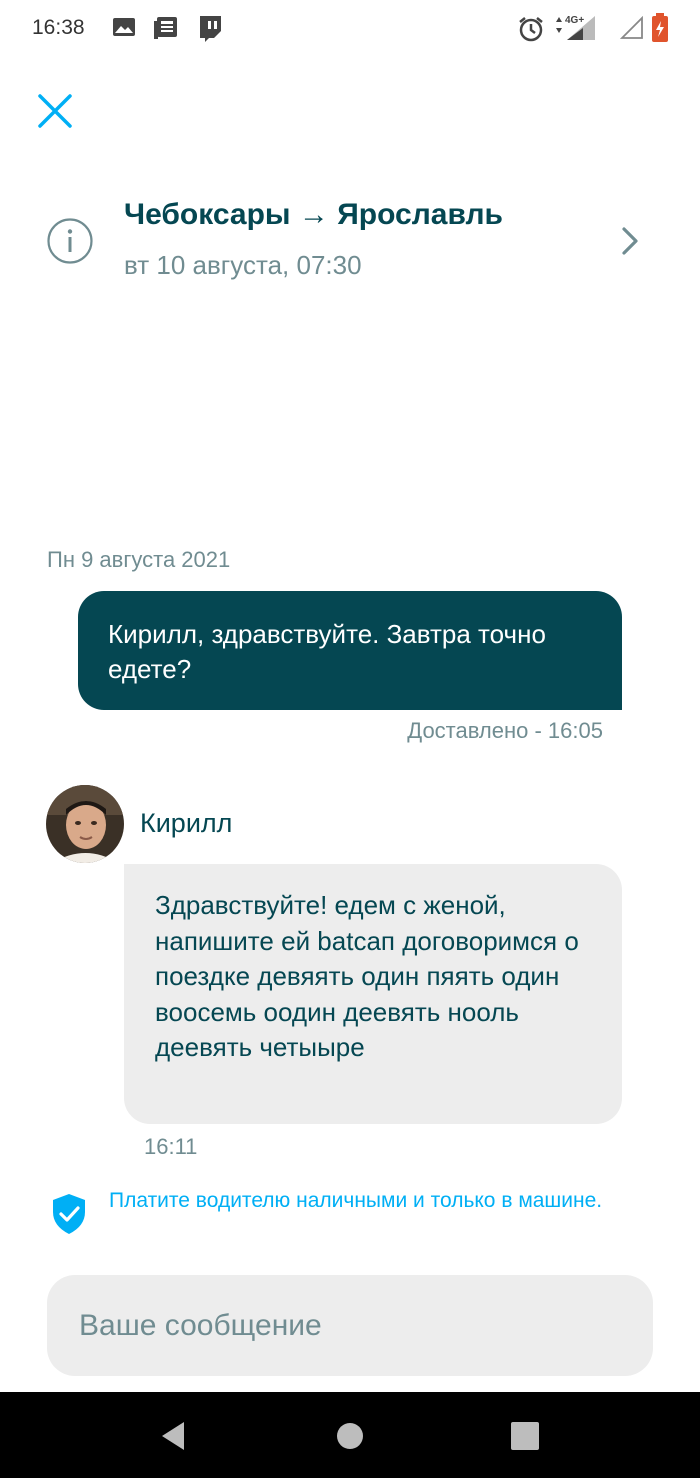  I want to click on avatar, so click(85, 824).